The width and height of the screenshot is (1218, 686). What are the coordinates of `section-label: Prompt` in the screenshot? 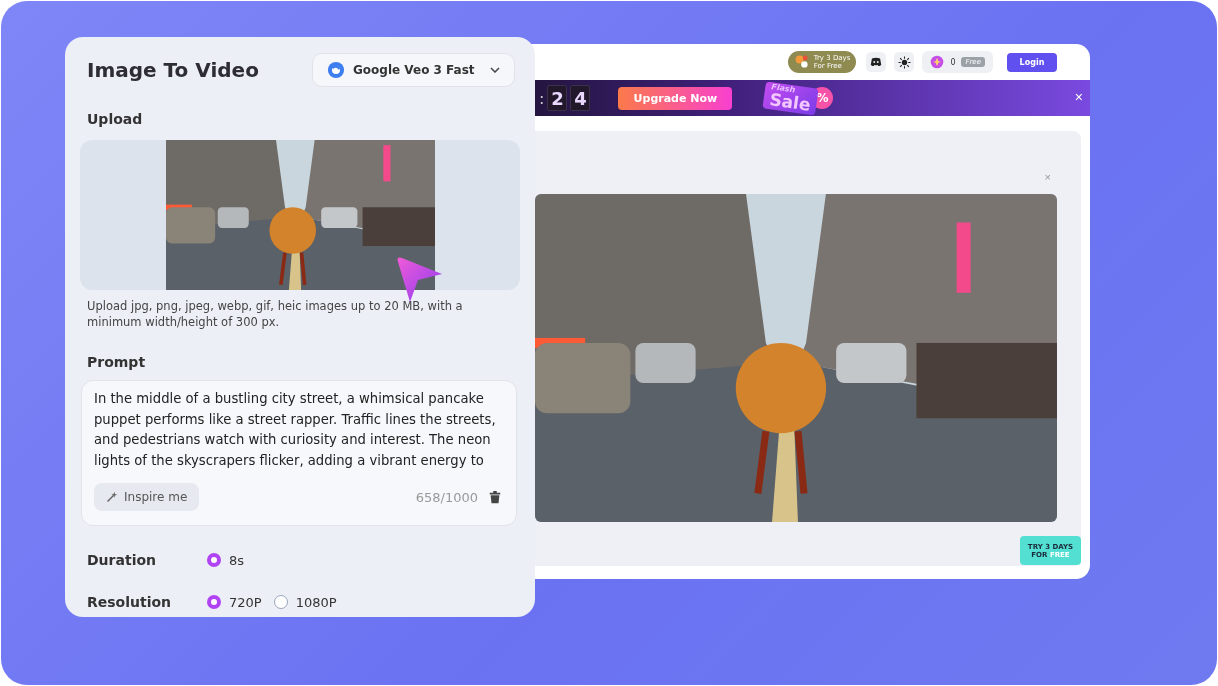 It's located at (117, 362).